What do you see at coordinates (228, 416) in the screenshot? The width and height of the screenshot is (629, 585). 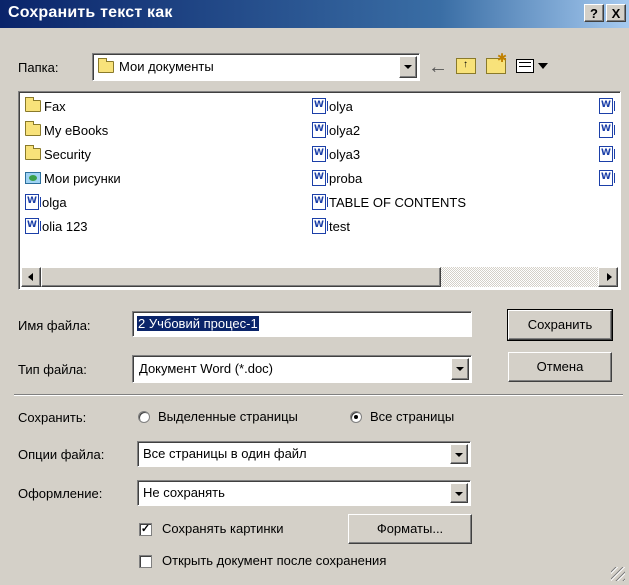 I see `radio-selected-pages-label: Выделенные страницы` at bounding box center [228, 416].